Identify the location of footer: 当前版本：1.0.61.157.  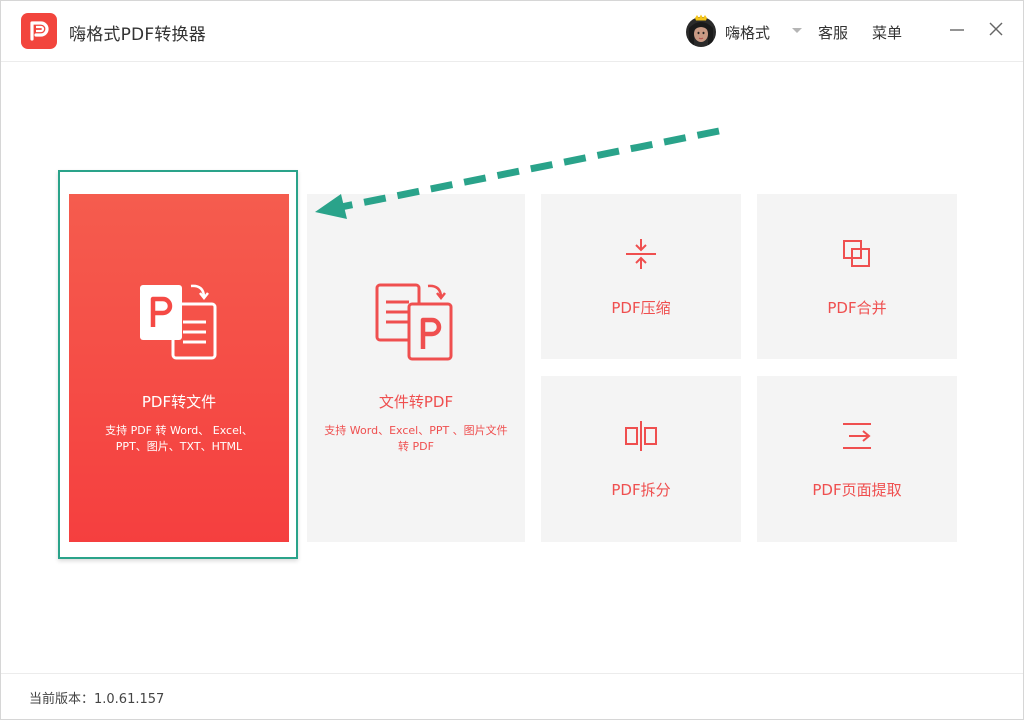
(512, 696).